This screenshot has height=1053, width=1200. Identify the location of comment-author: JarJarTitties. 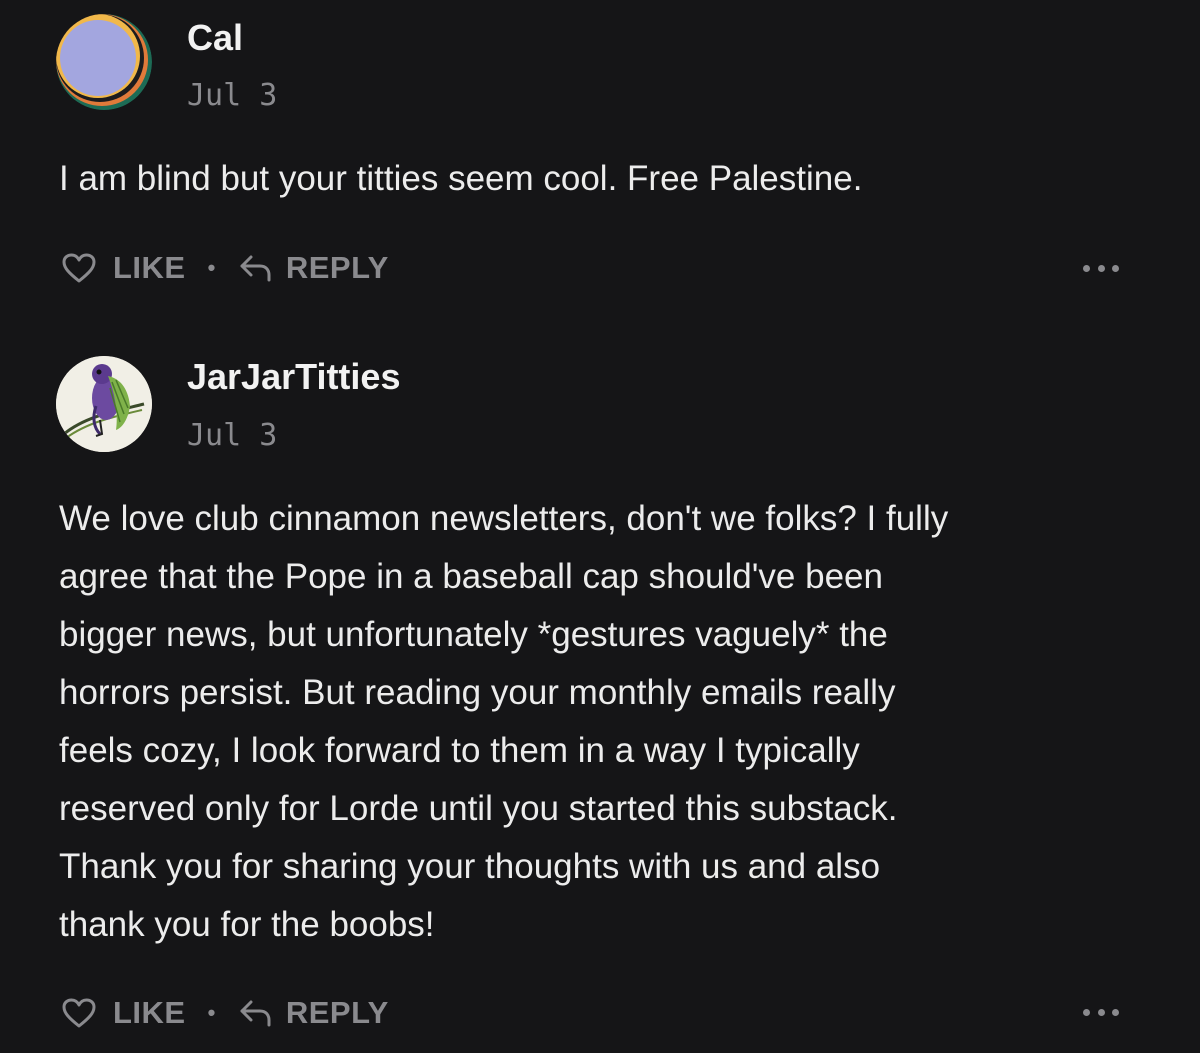
(293, 377).